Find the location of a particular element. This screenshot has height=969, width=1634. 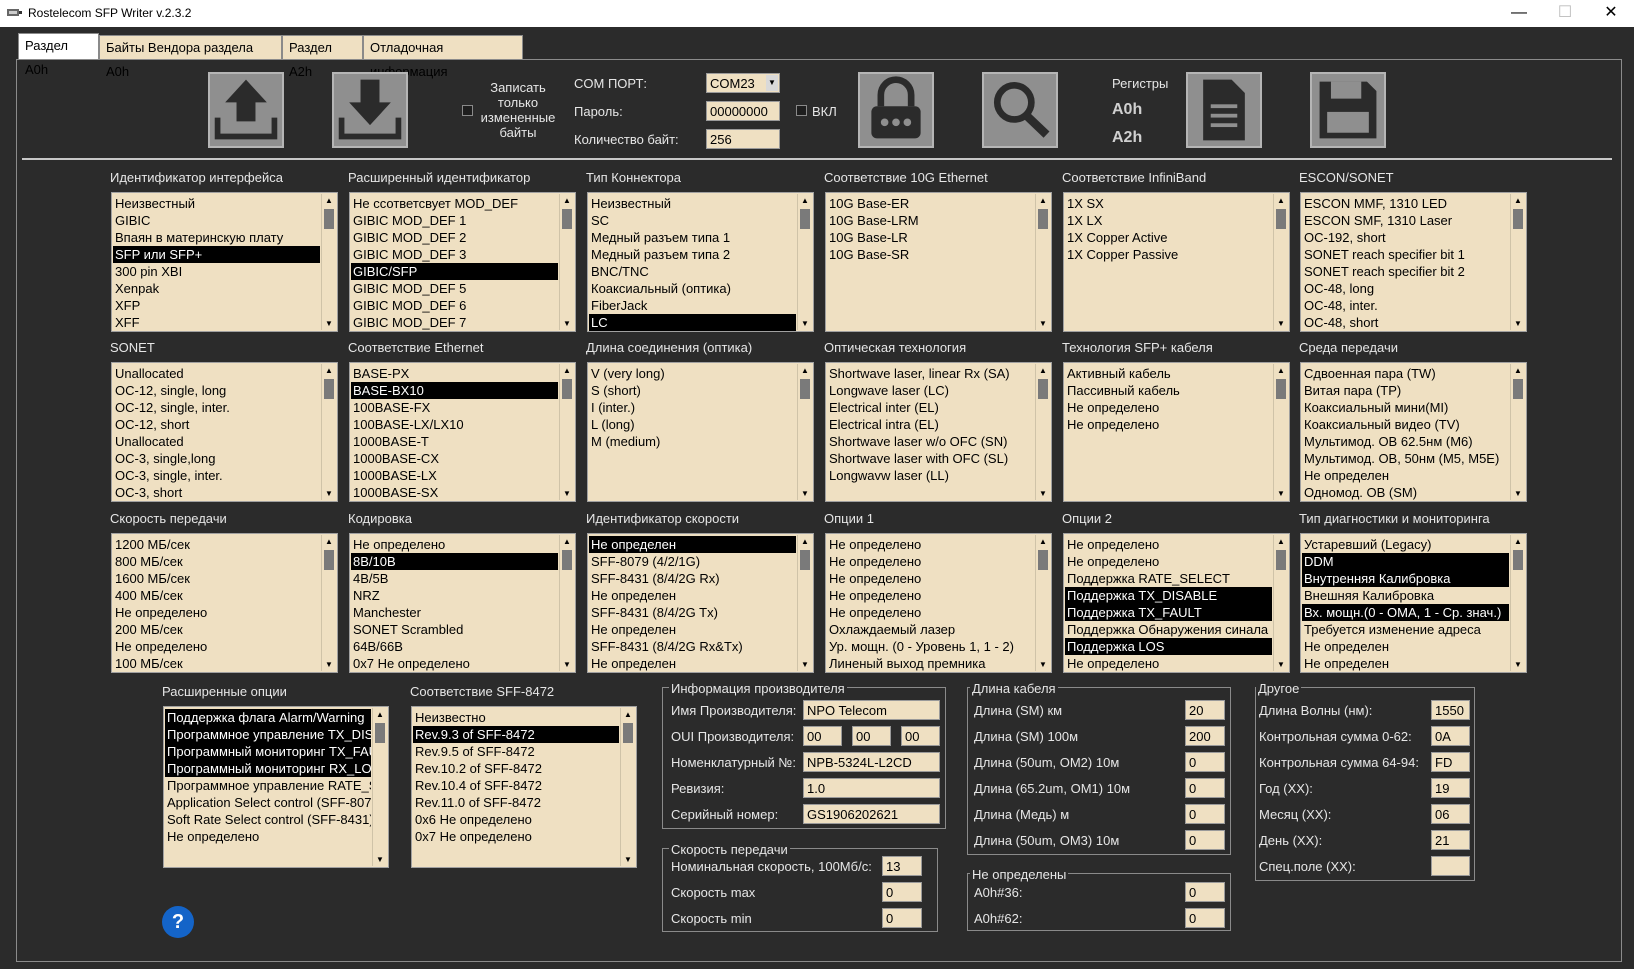

speed-max-input: 0 is located at coordinates (902, 892).